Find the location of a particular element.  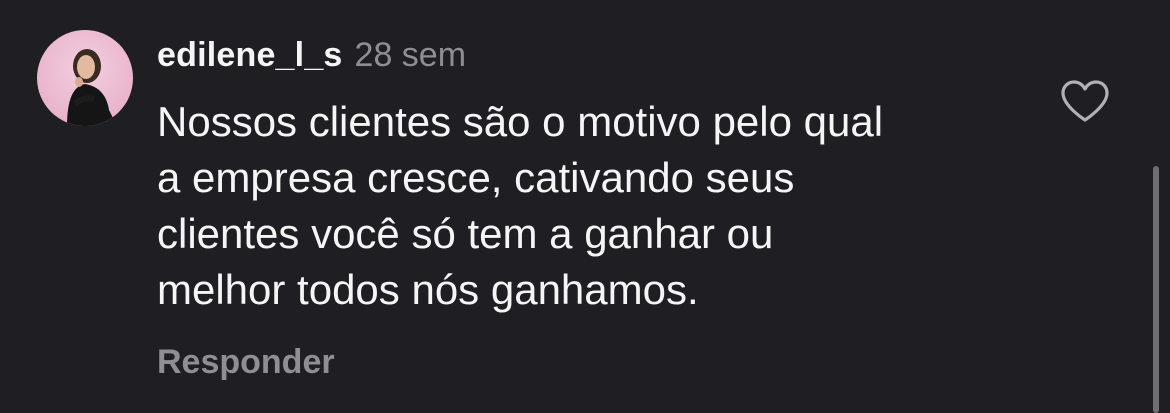

scrollbar is located at coordinates (1156, 289).